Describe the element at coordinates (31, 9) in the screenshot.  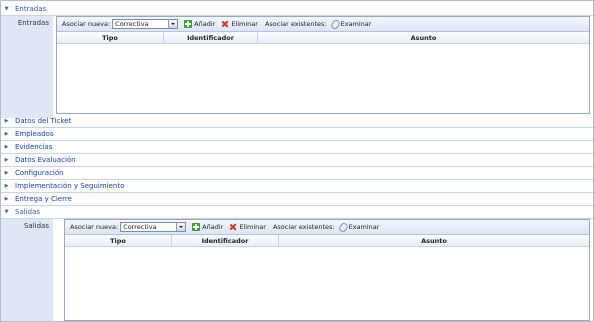
I see `section-title: Entradas` at that location.